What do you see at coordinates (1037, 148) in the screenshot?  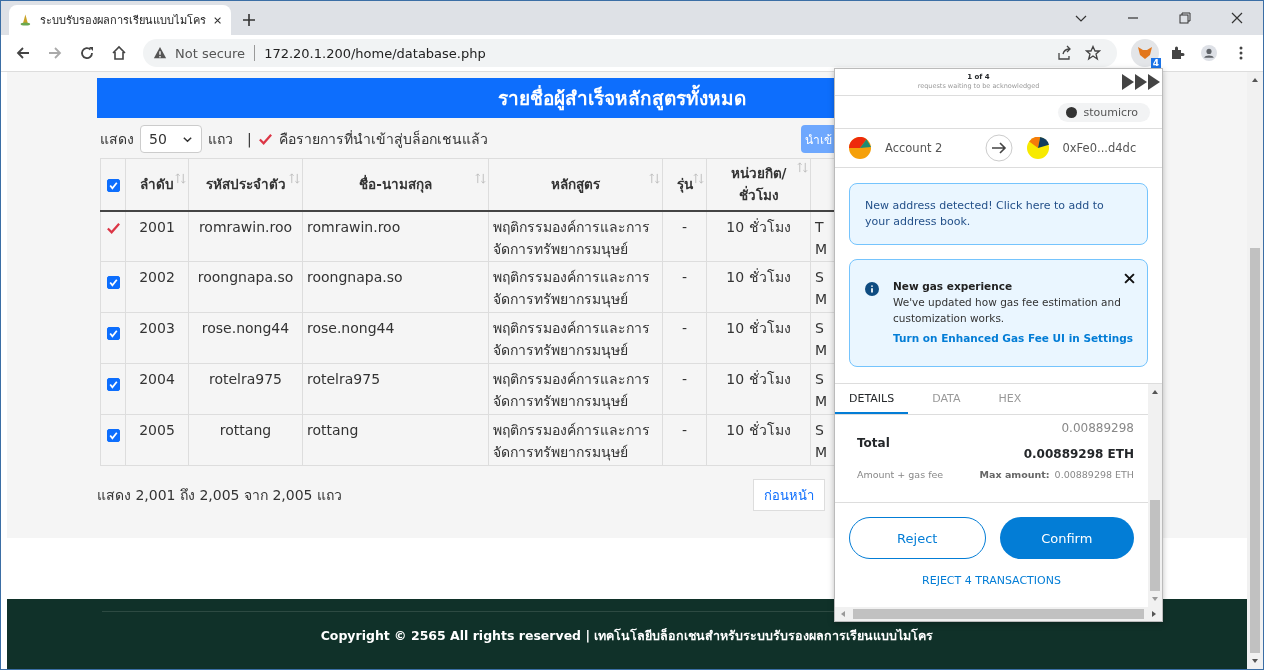 I see `recipient-avatar` at bounding box center [1037, 148].